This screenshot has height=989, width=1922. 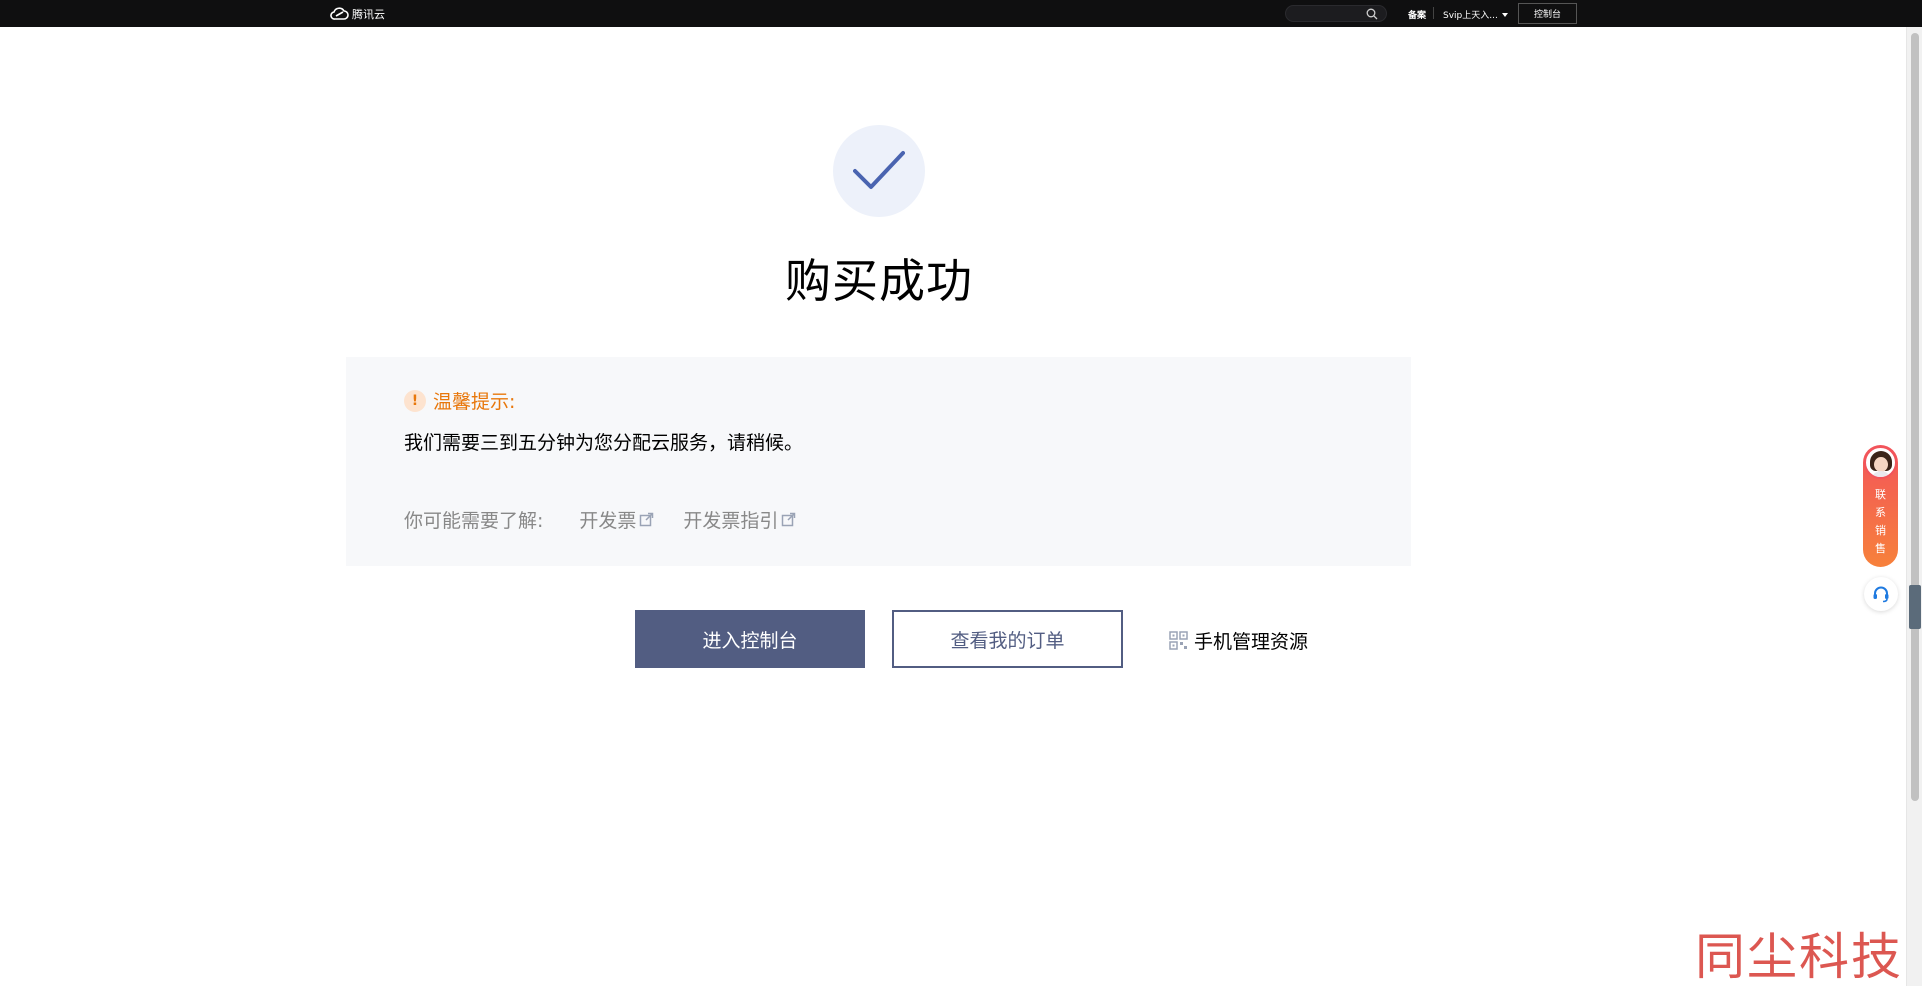 I want to click on page-title: 购买成功, so click(x=879, y=281).